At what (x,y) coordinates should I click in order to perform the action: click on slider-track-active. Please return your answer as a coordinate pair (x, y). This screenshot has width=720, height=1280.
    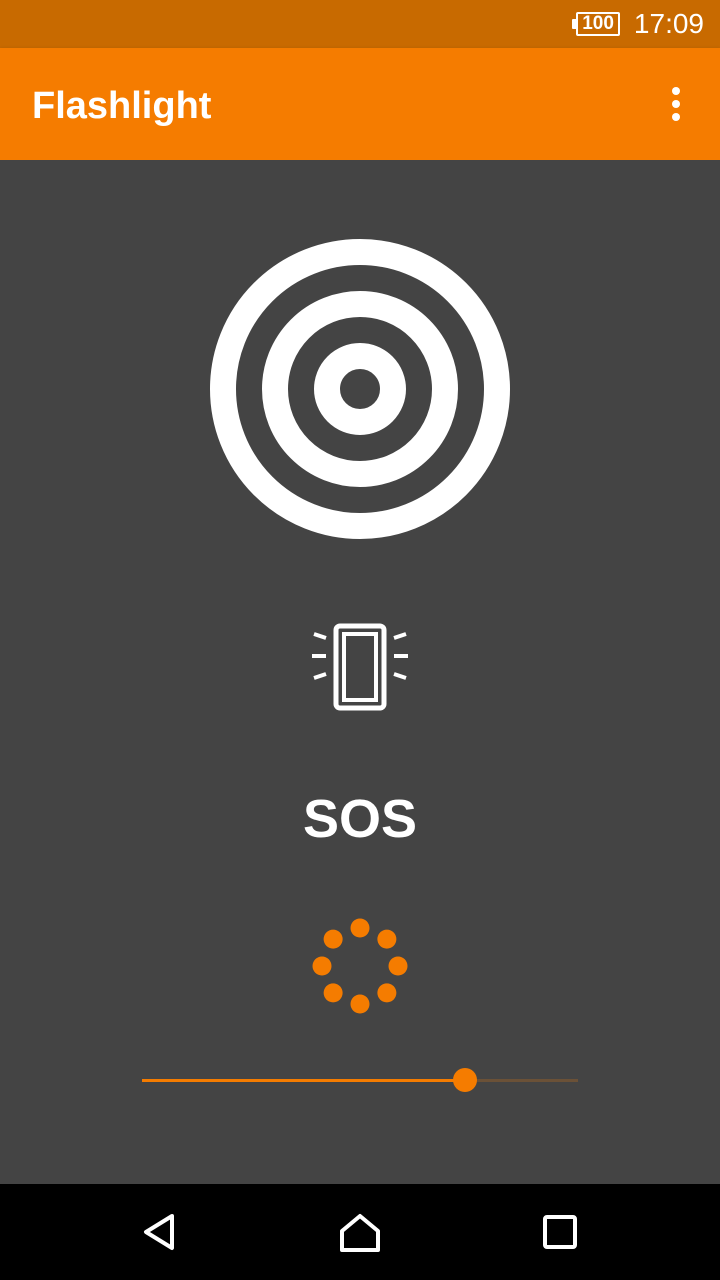
    Looking at the image, I should click on (303, 1080).